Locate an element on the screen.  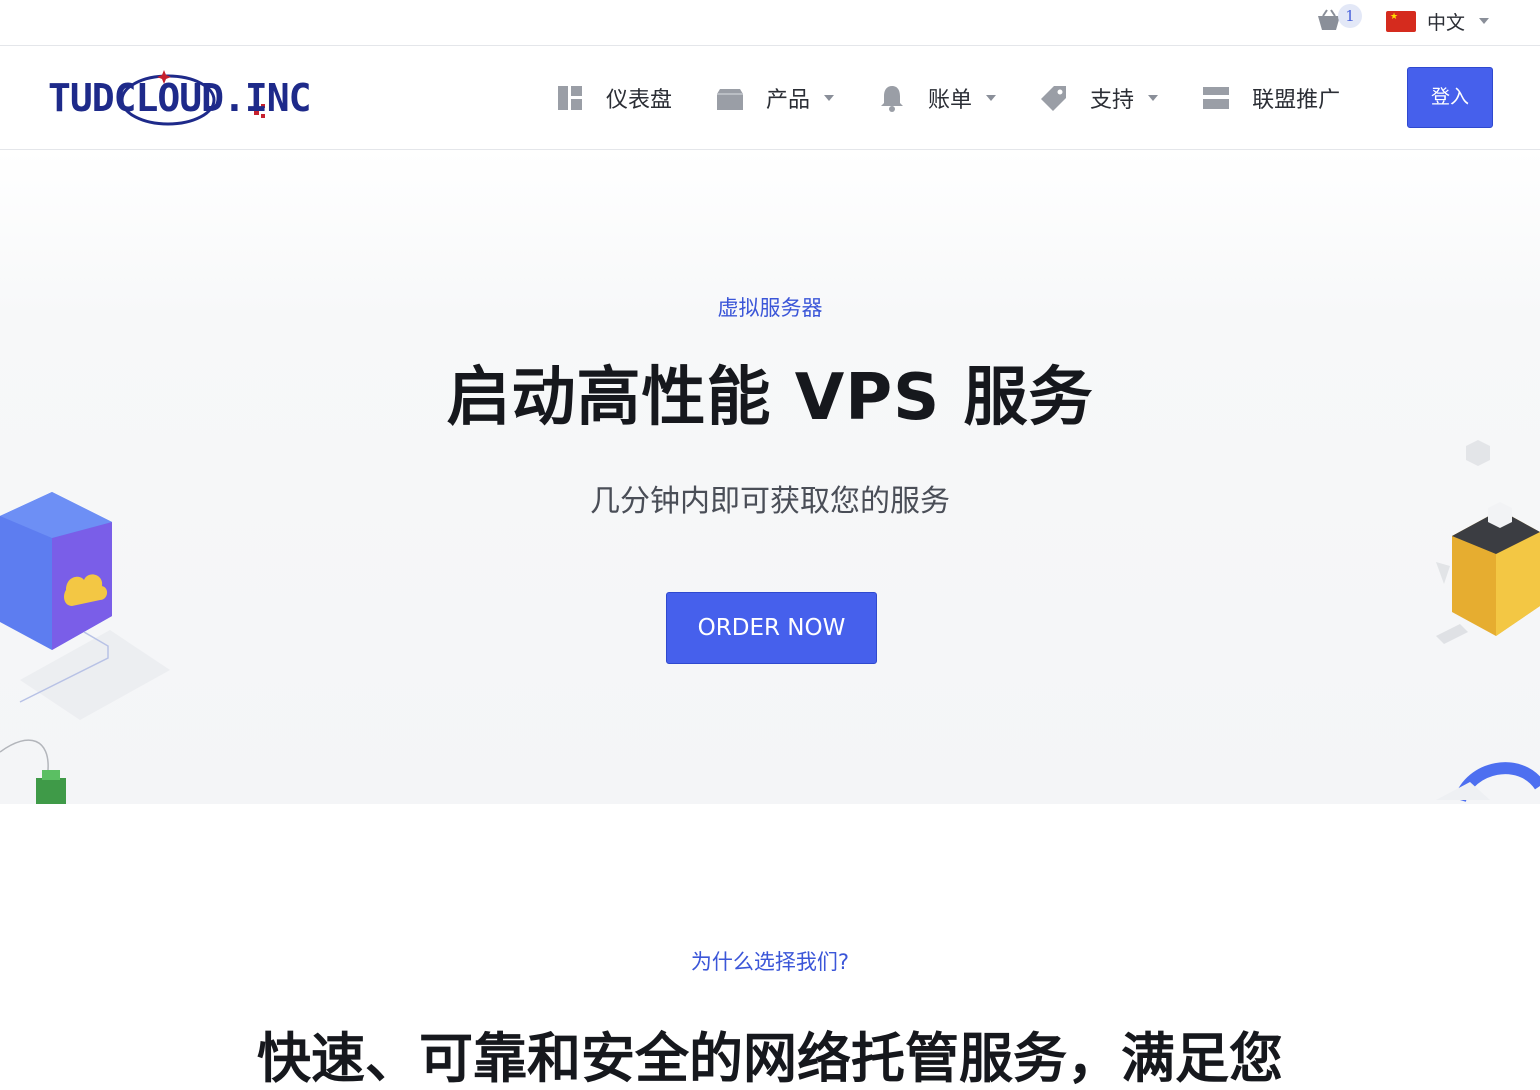
primary-nav: 仪表盘 产品 账单 支持 联盟推广 is located at coordinates (970, 98).